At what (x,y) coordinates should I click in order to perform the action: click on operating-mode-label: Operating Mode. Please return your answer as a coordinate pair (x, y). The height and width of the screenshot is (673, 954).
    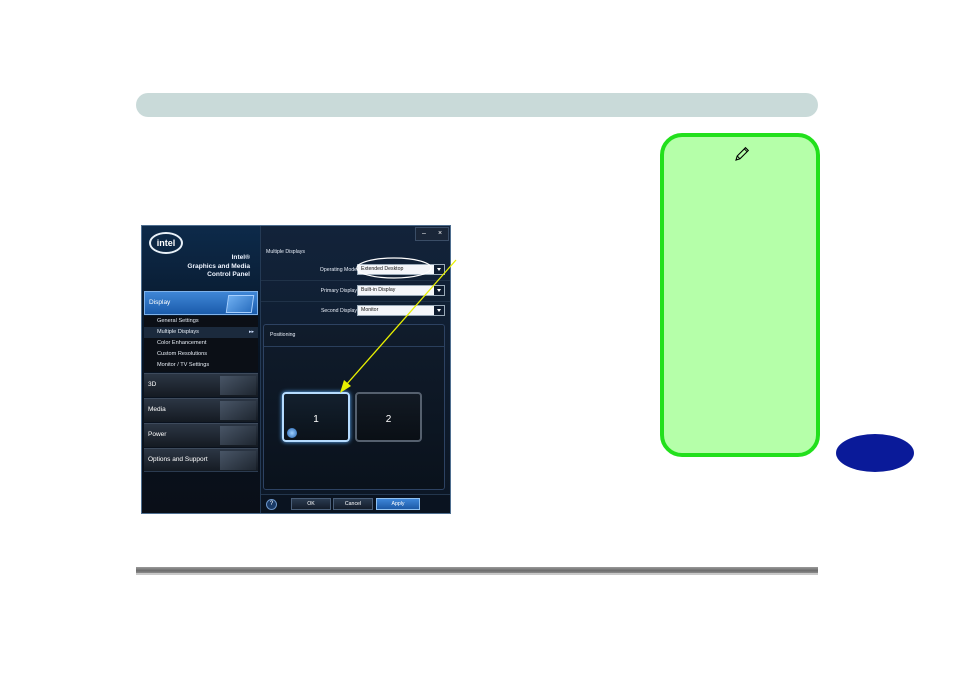
    Looking at the image, I should click on (338, 270).